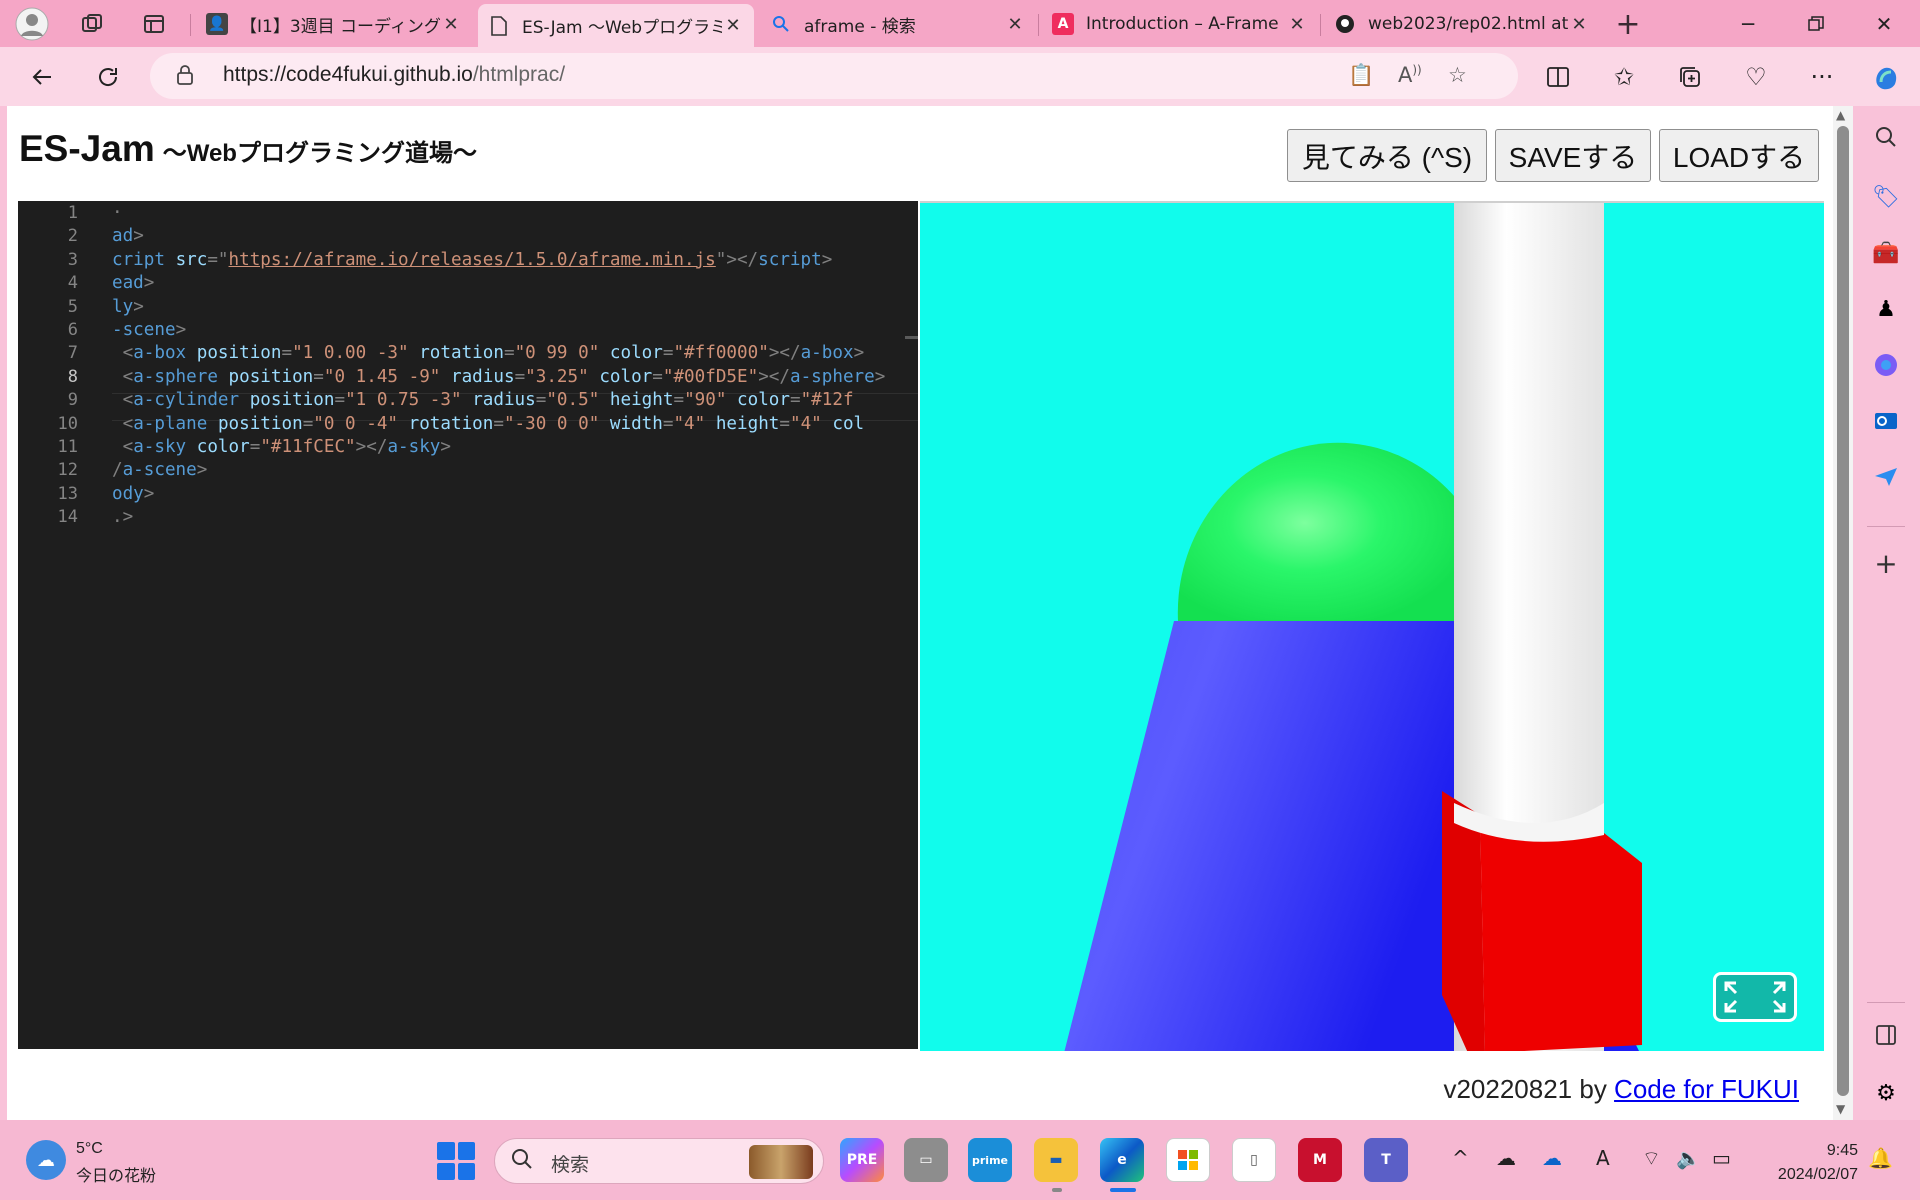  Describe the element at coordinates (92, 24) in the screenshot. I see `workspaces-icon` at that location.